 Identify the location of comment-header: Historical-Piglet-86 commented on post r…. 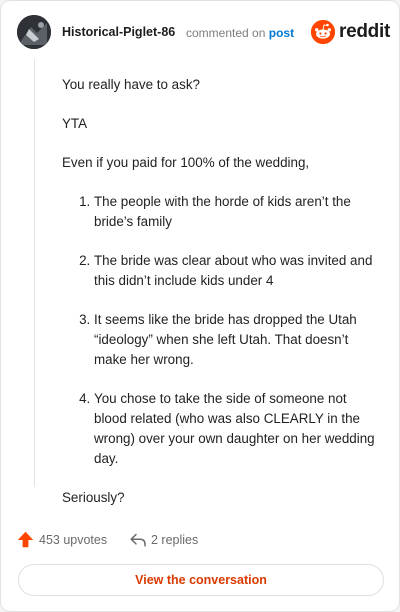
(203, 33).